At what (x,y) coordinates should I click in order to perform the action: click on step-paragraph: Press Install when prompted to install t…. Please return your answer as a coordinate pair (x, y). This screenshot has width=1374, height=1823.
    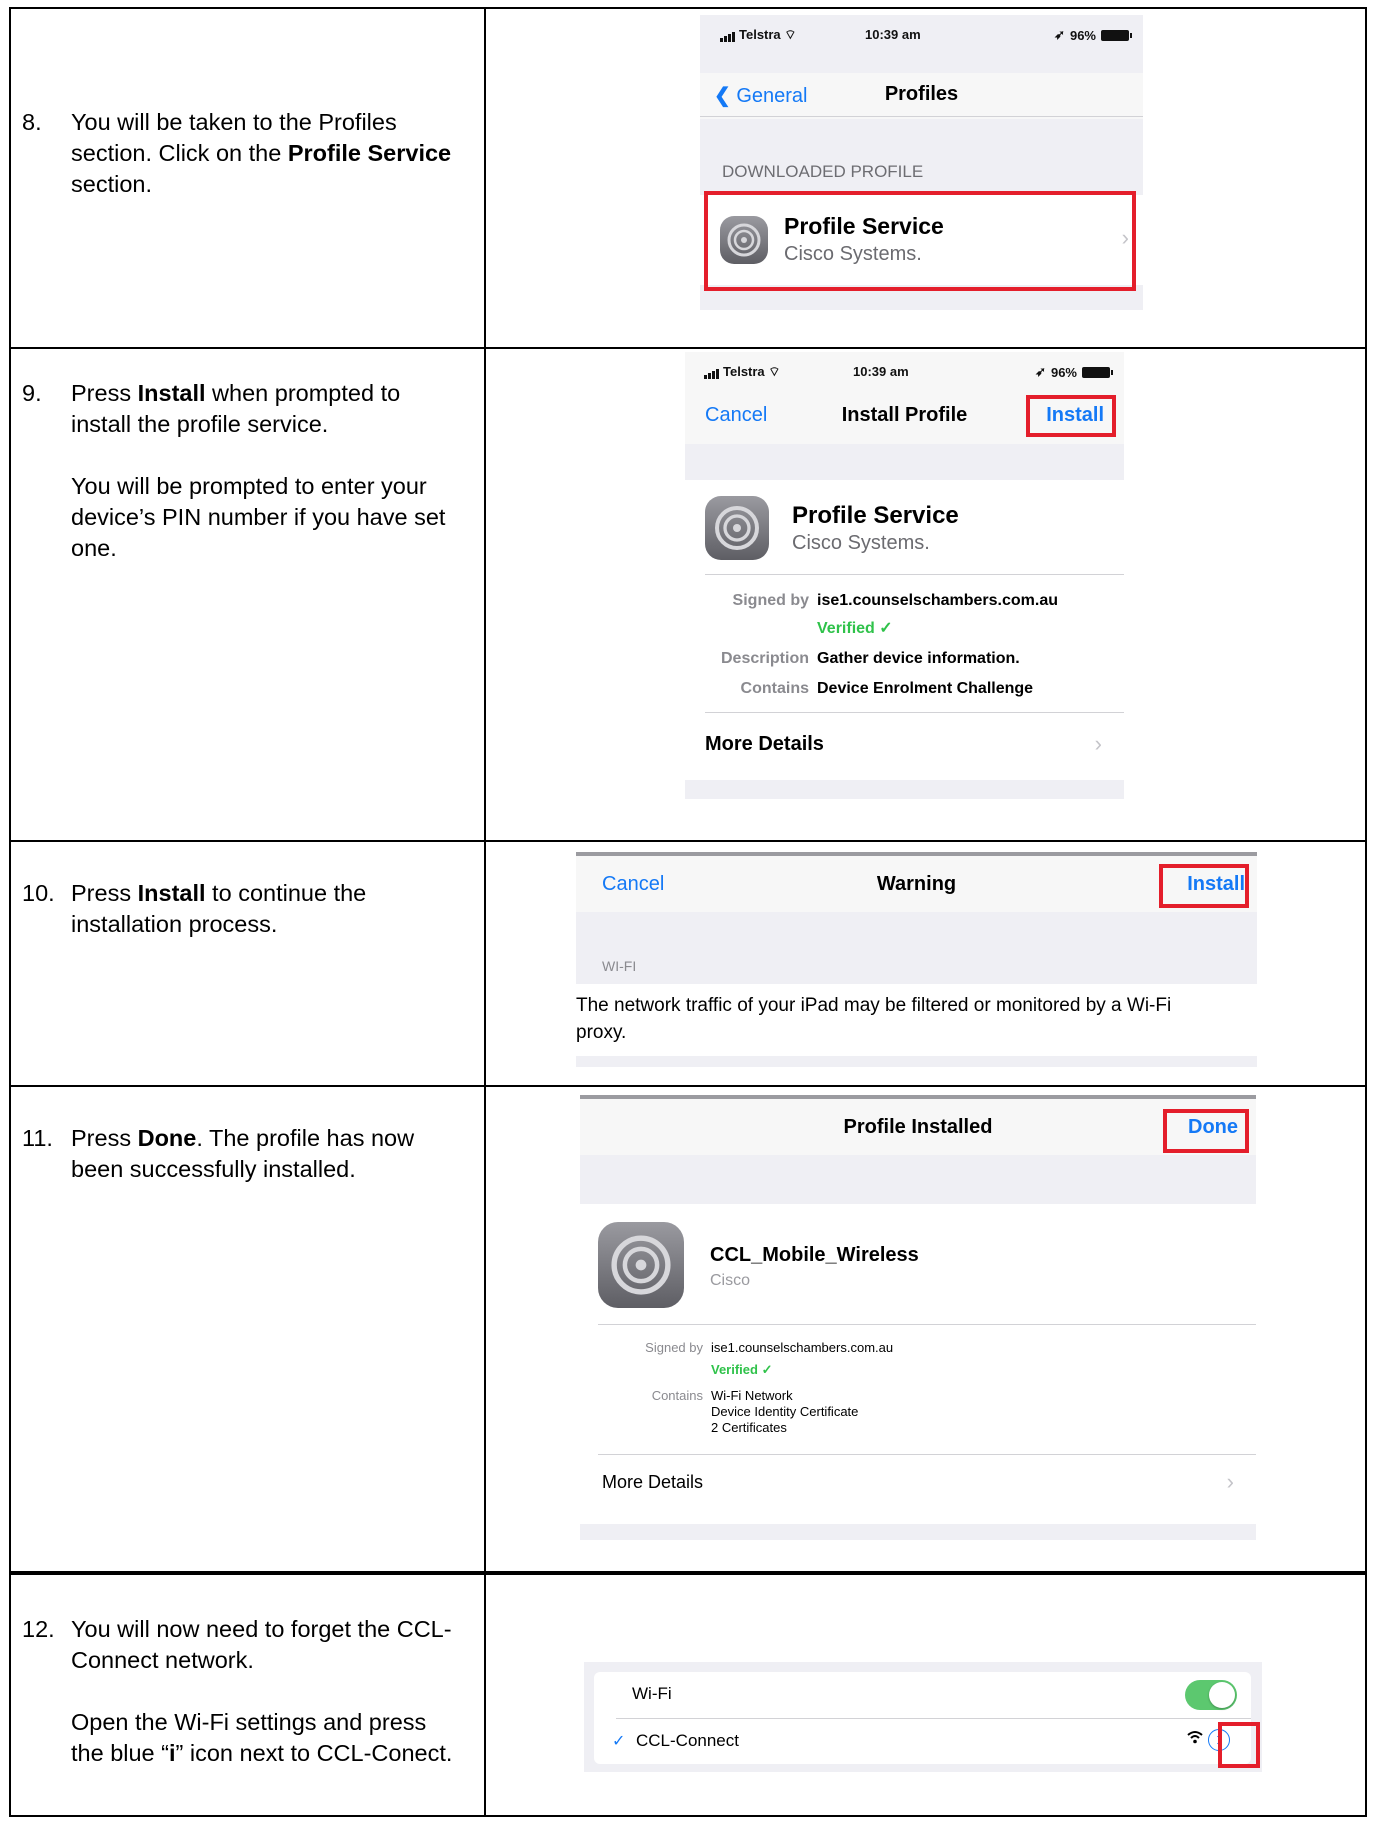
    Looking at the image, I should click on (266, 409).